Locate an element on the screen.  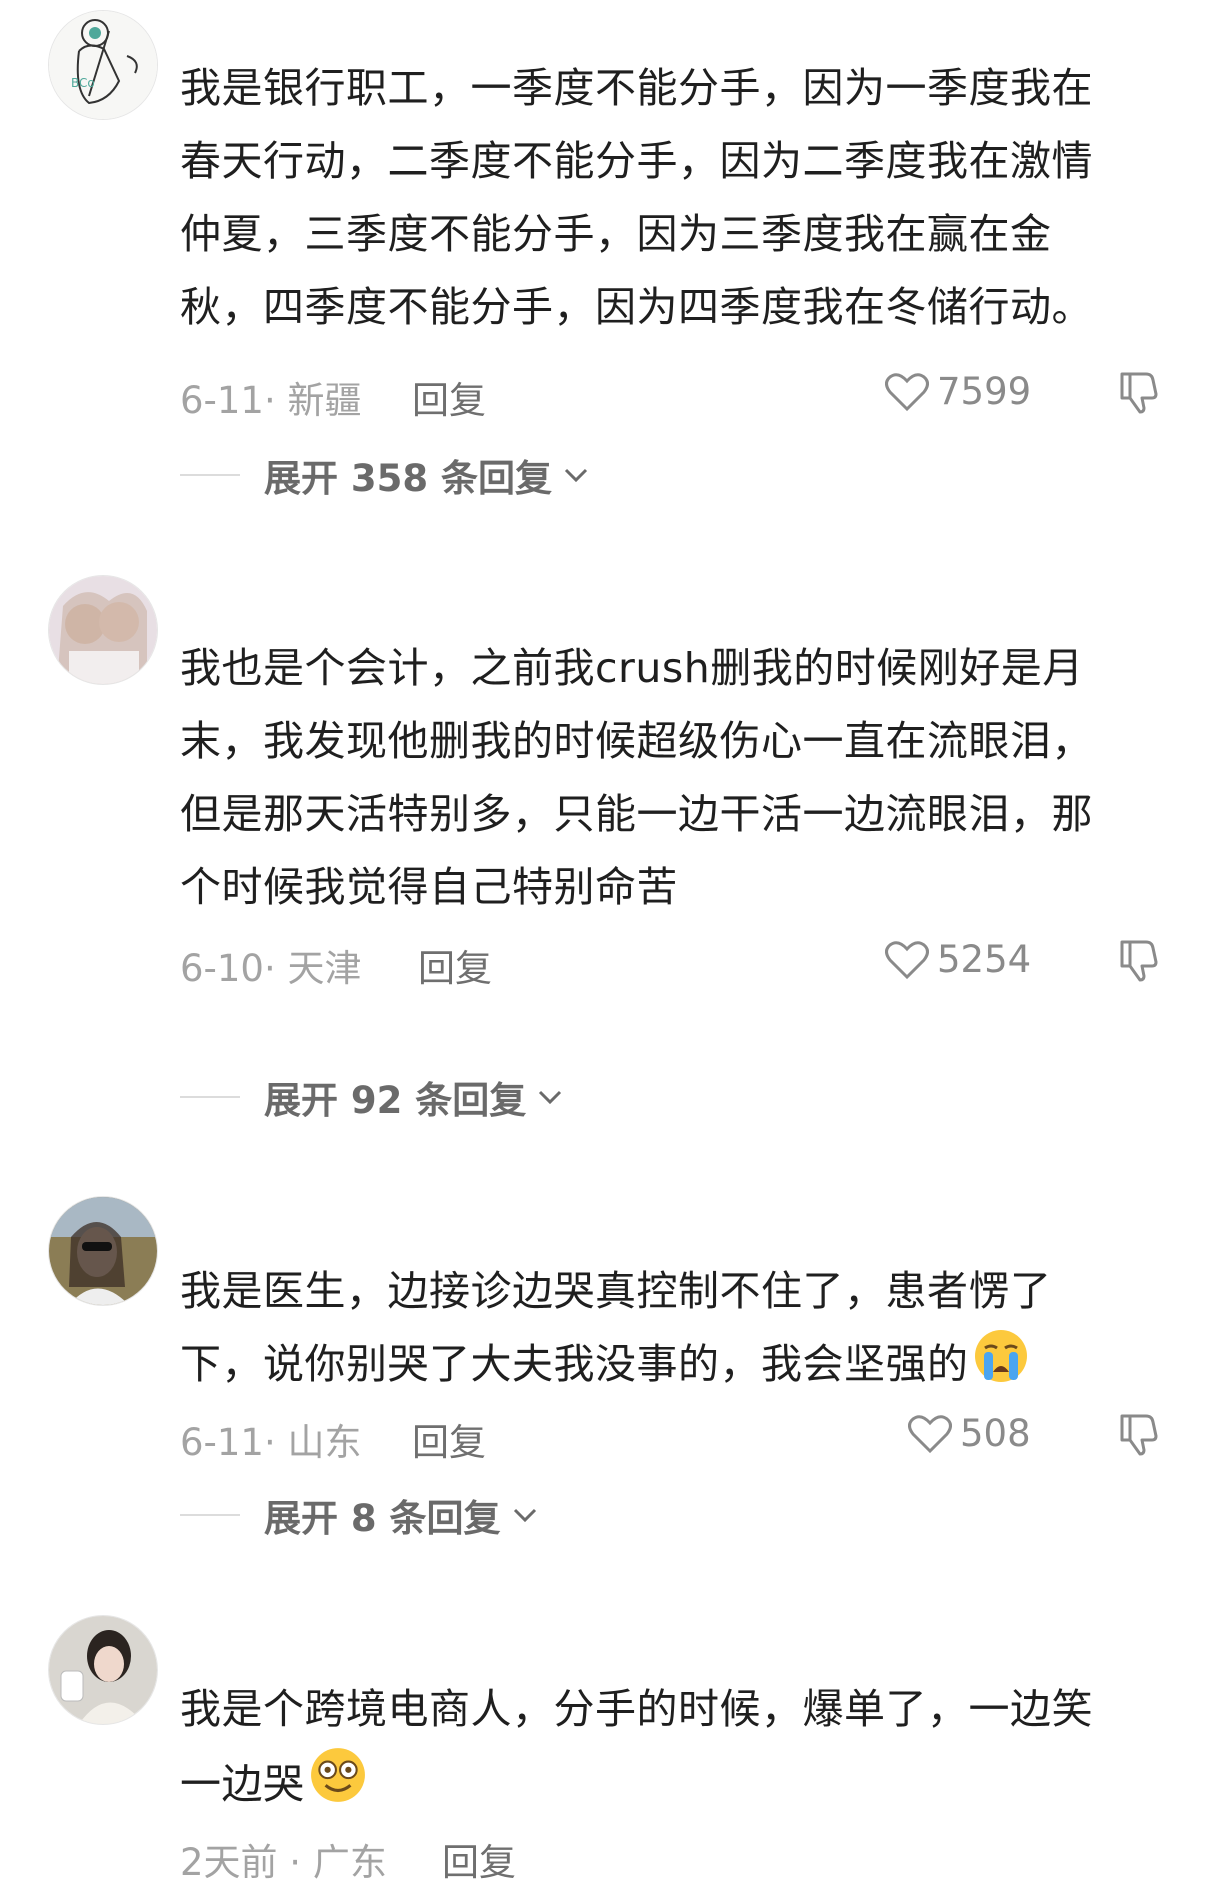
comment-text-line: 我也是个会计，之前我crush删我的时候刚好是月 is located at coordinates (632, 668).